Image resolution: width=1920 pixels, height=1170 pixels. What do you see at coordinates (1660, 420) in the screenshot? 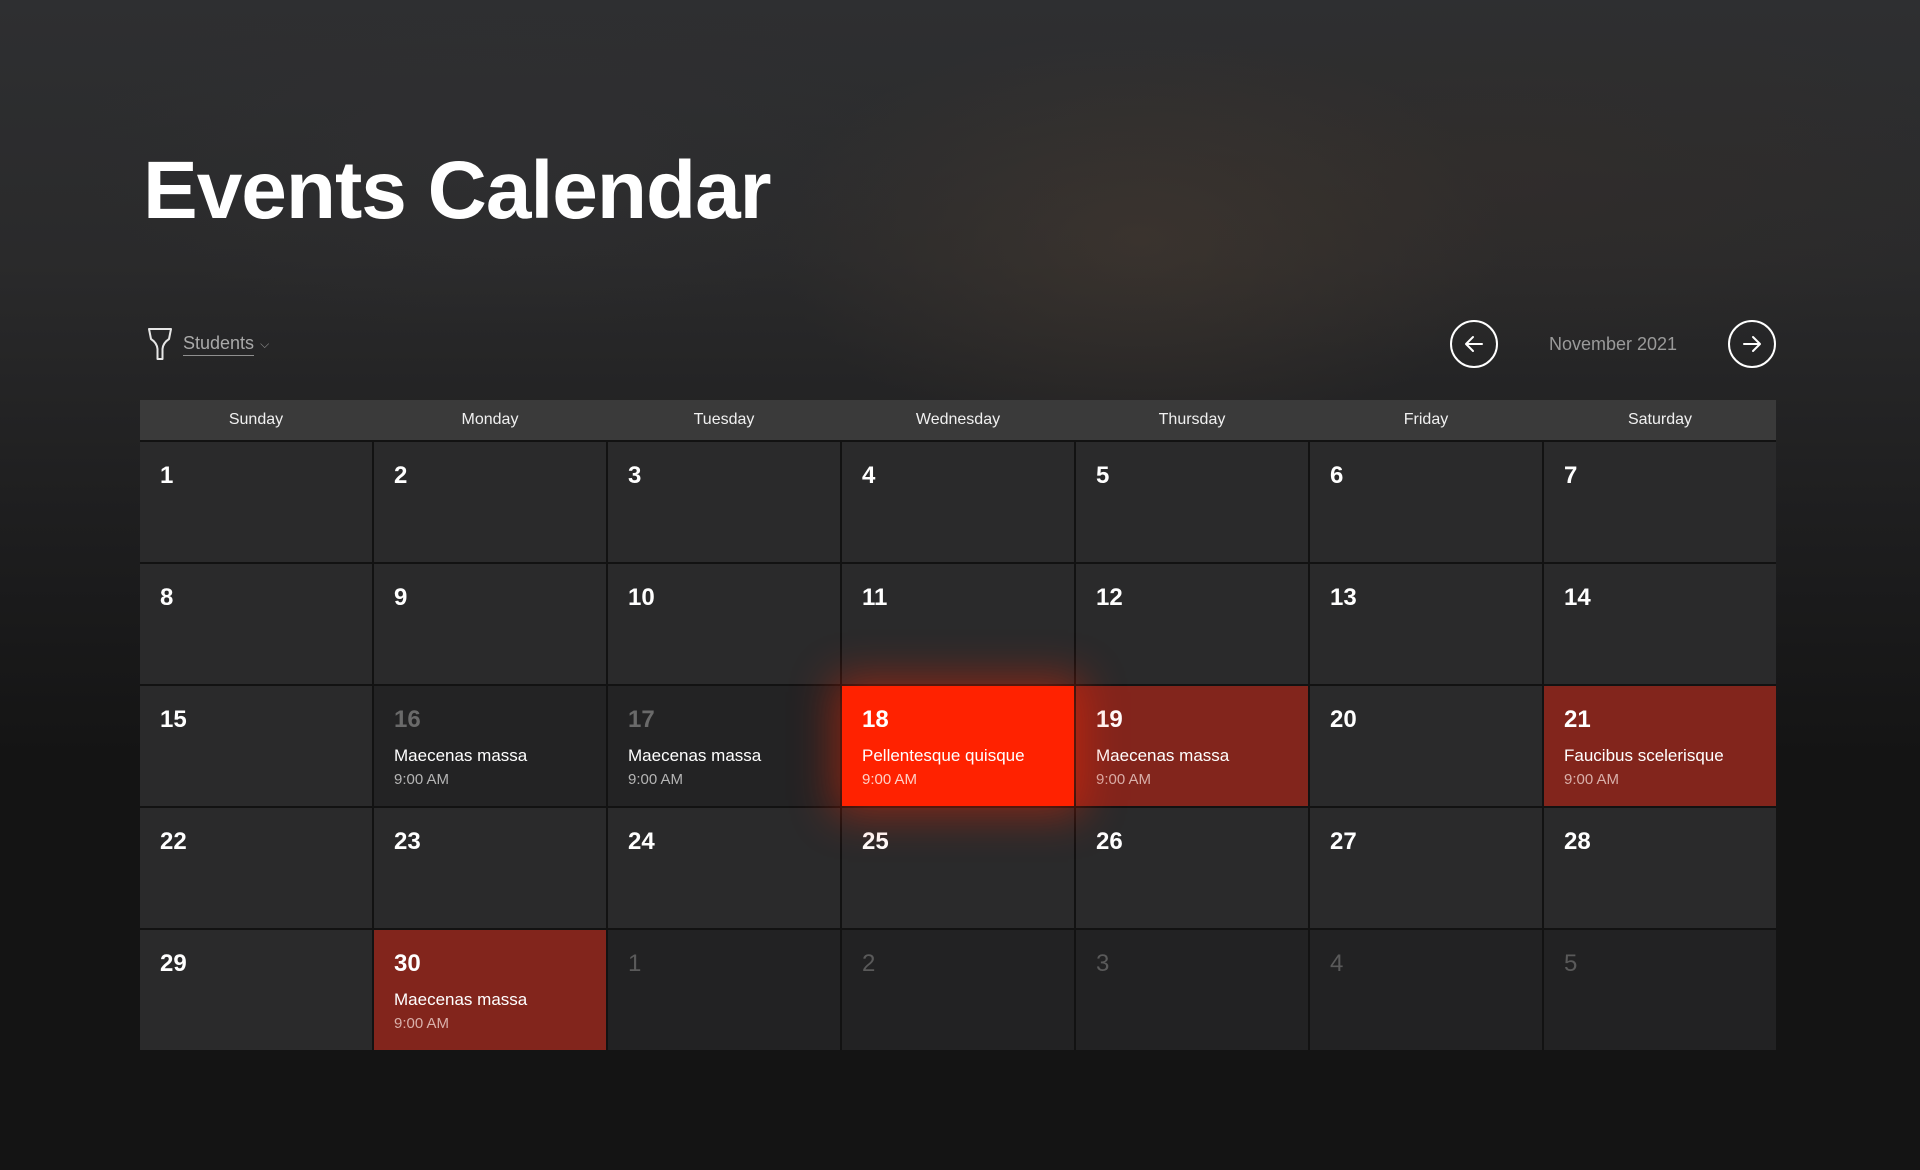
I see `weekday-saturday: Saturday` at bounding box center [1660, 420].